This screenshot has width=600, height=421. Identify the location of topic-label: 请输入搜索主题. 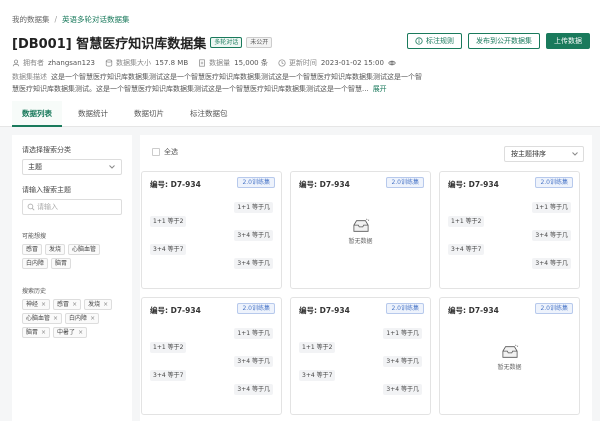
(46, 190).